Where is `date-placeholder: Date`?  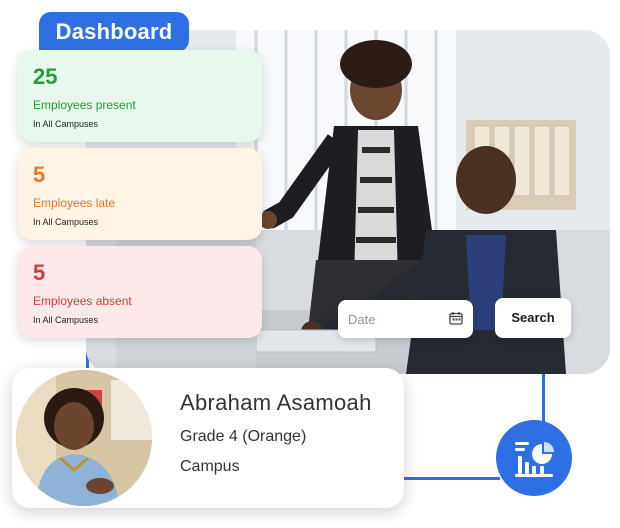 date-placeholder: Date is located at coordinates (362, 319).